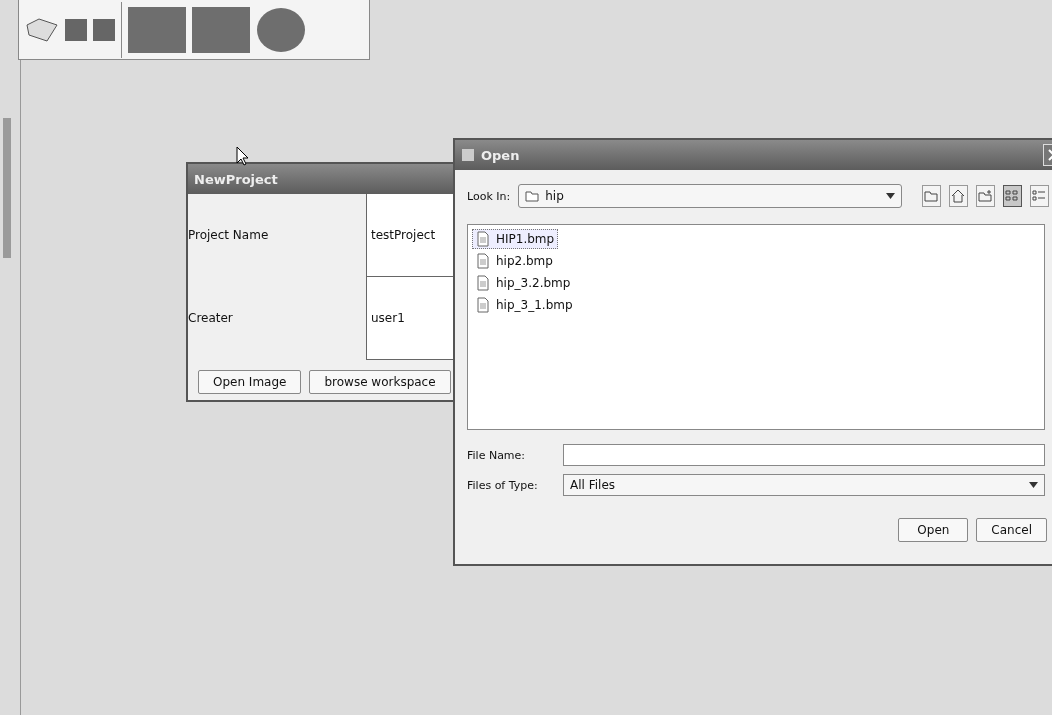 Image resolution: width=1052 pixels, height=715 pixels. Describe the element at coordinates (503, 485) in the screenshot. I see `file-type-label: Files of Type:` at that location.